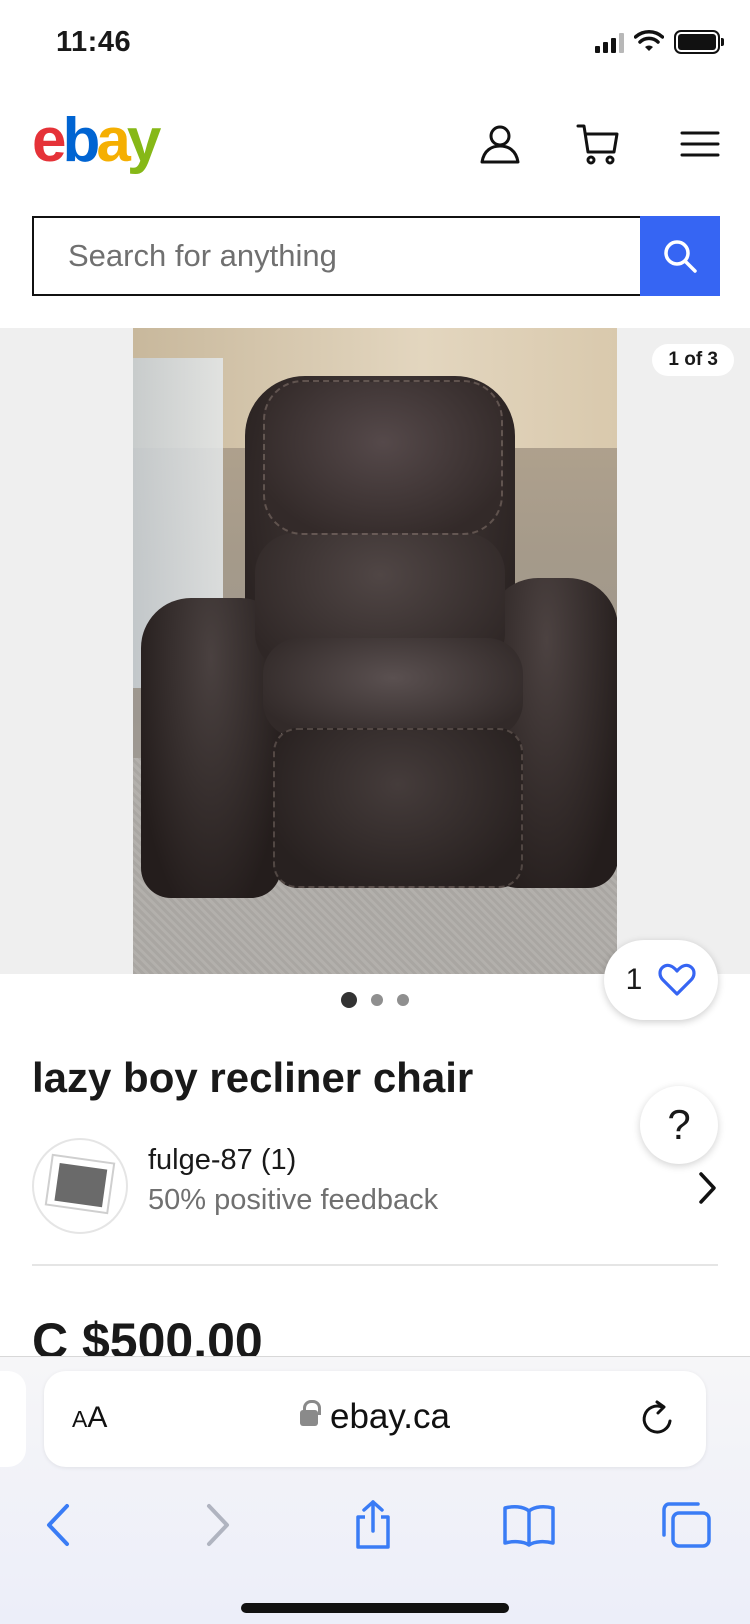  Describe the element at coordinates (693, 360) in the screenshot. I see `image-counter: 1 of 3` at that location.